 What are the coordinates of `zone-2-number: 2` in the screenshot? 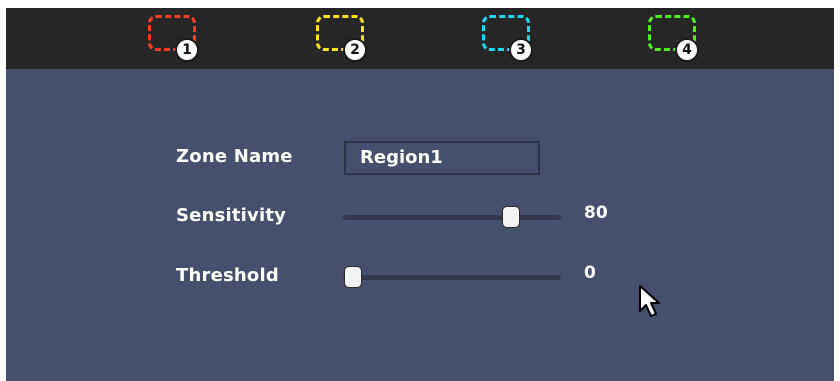 It's located at (355, 50).